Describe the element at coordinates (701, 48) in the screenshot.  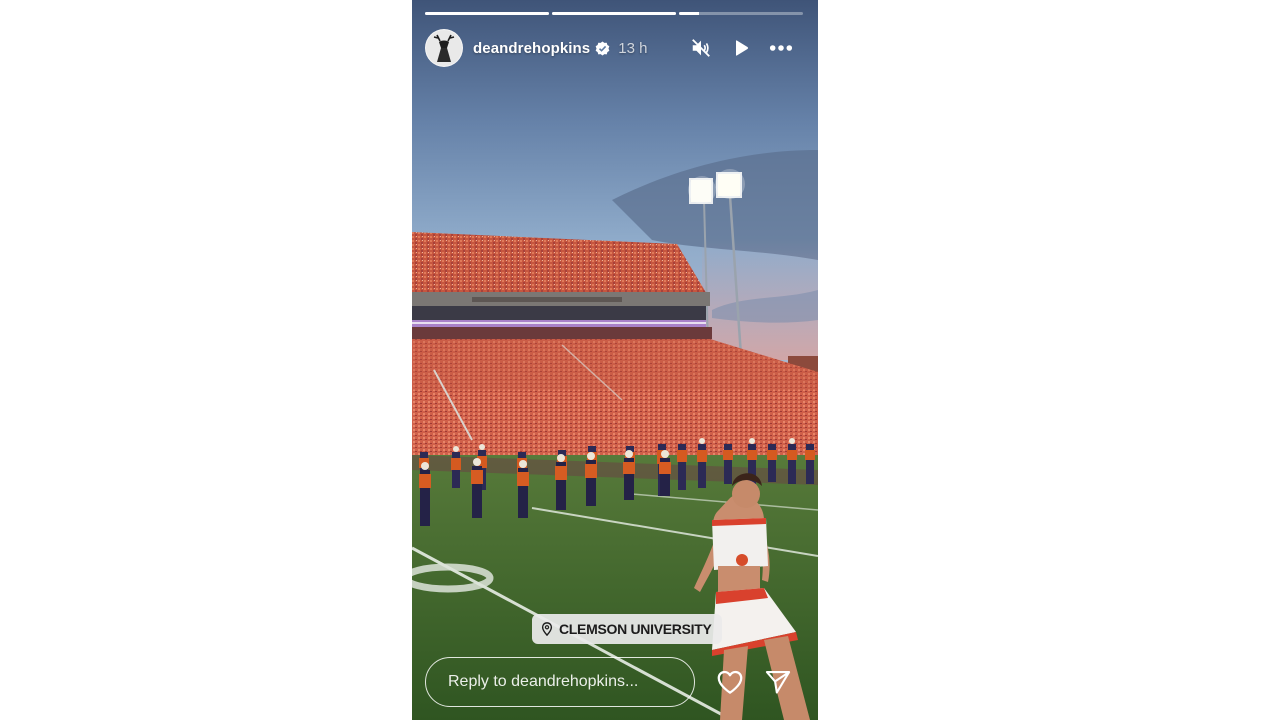
I see `speaker-muted-icon` at that location.